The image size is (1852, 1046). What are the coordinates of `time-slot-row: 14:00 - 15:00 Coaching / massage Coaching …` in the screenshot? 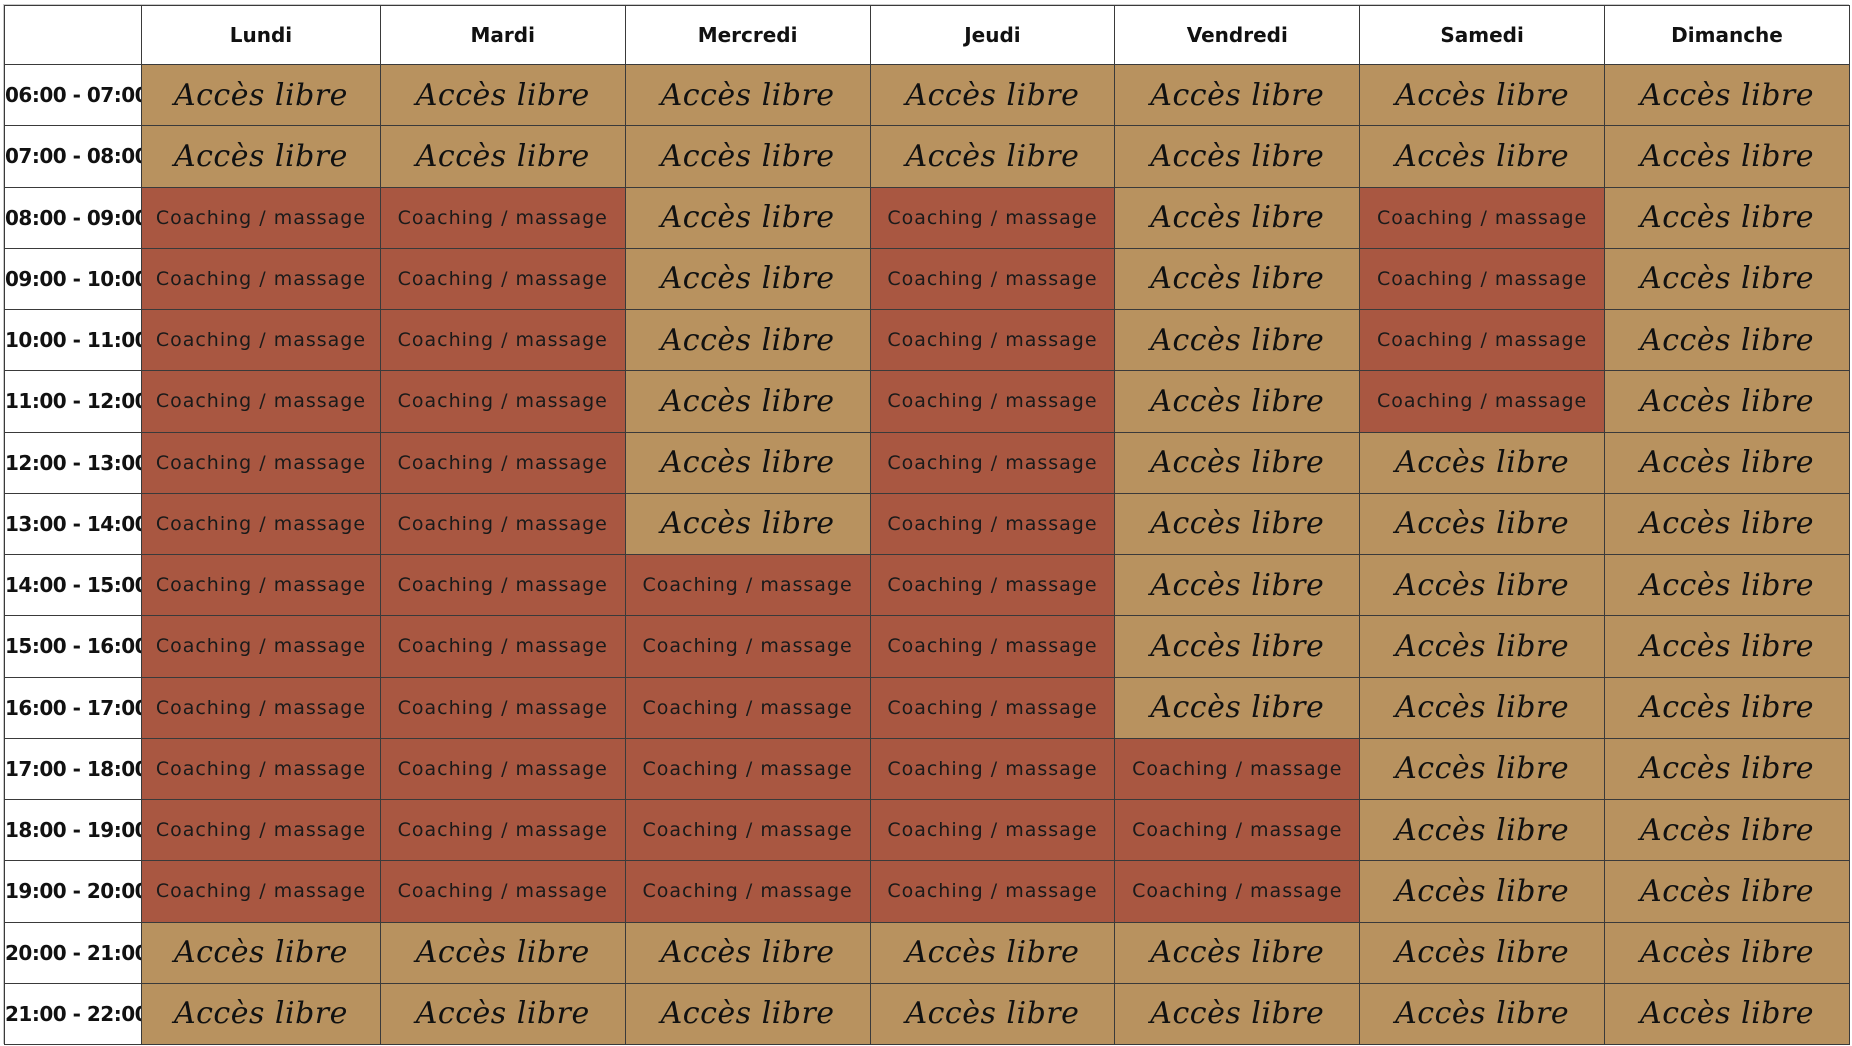 It's located at (926, 585).